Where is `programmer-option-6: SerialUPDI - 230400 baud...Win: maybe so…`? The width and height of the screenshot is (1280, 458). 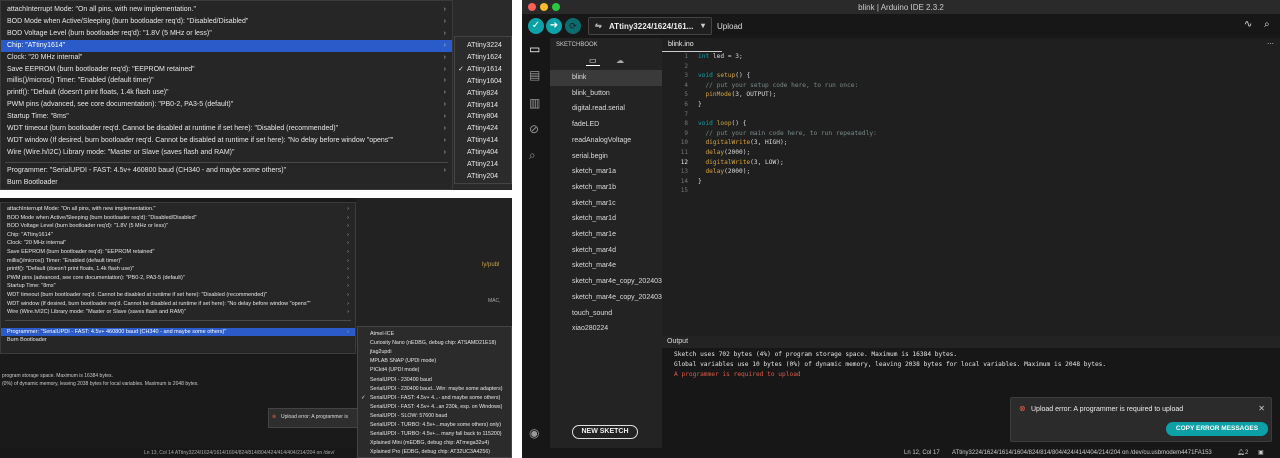
programmer-option-6: SerialUPDI - 230400 baud...Win: maybe so… is located at coordinates (434, 389).